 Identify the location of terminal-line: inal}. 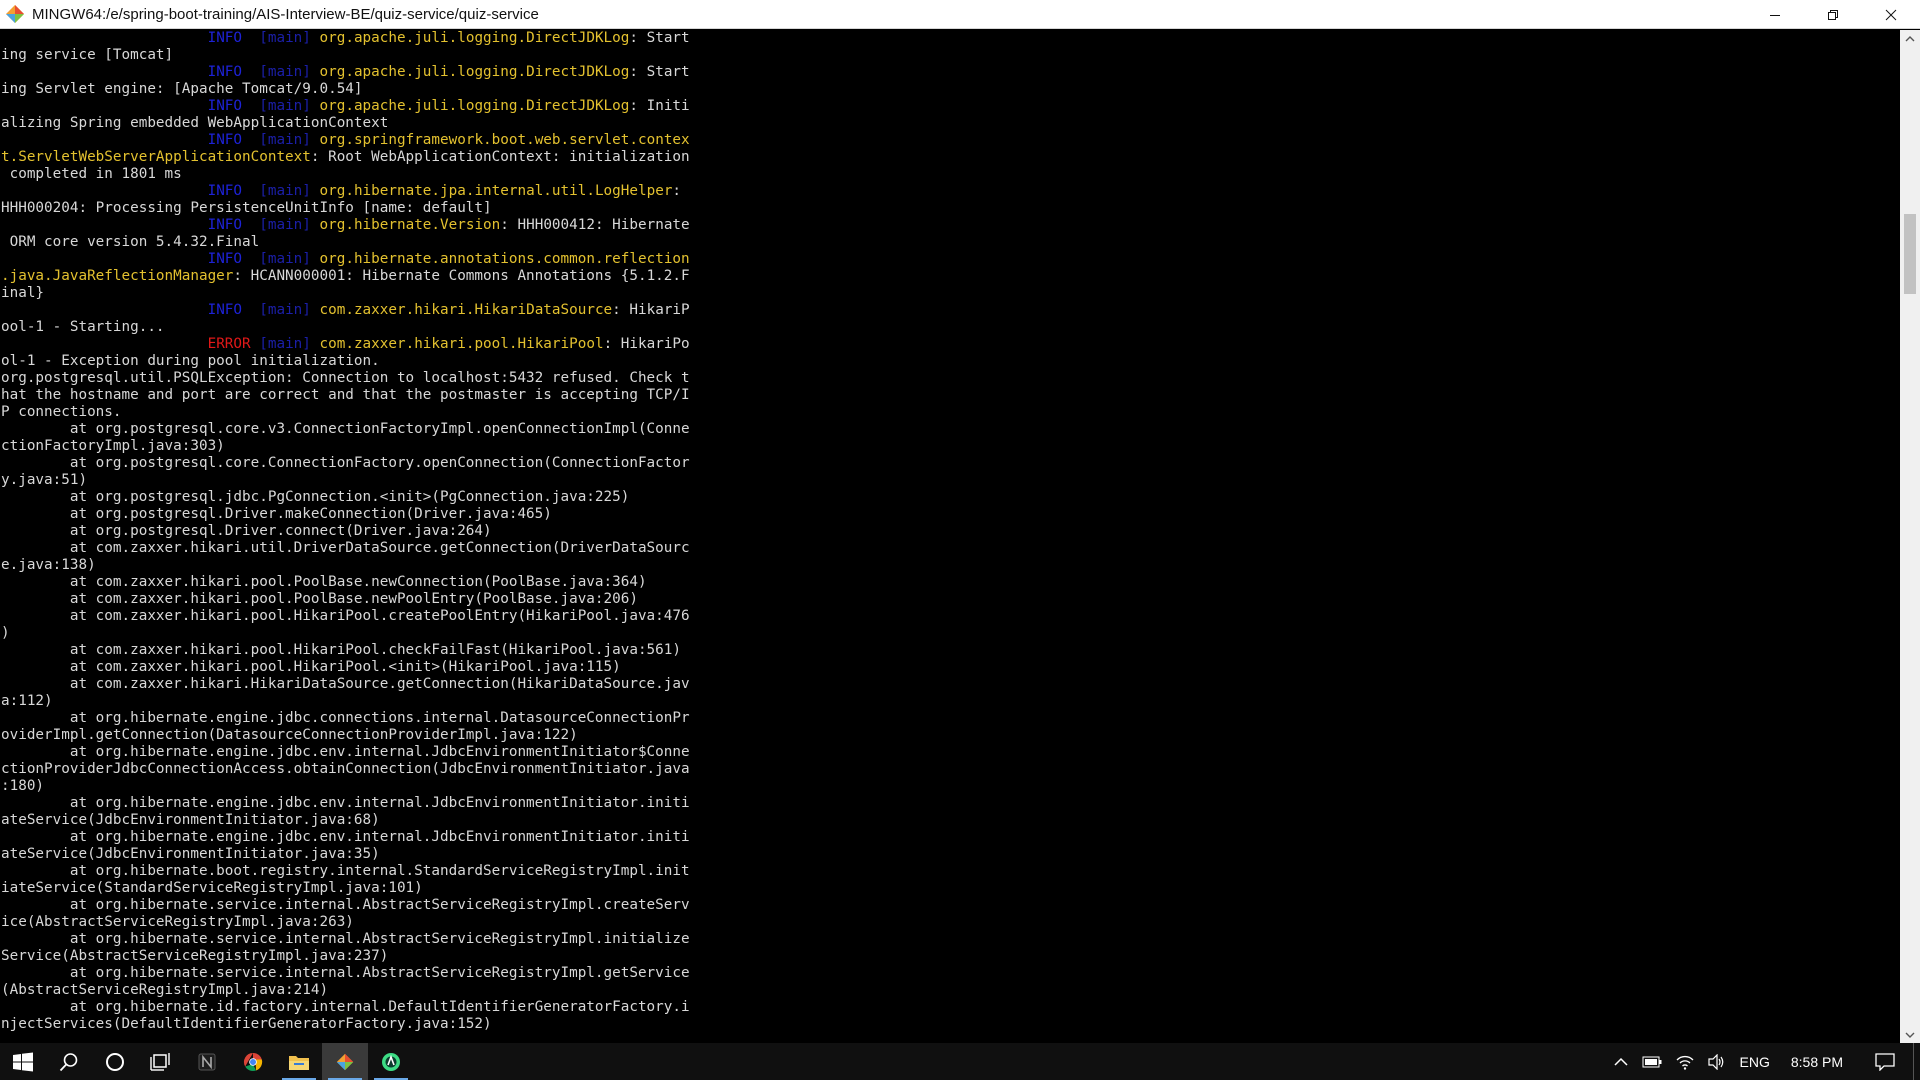
(949, 293).